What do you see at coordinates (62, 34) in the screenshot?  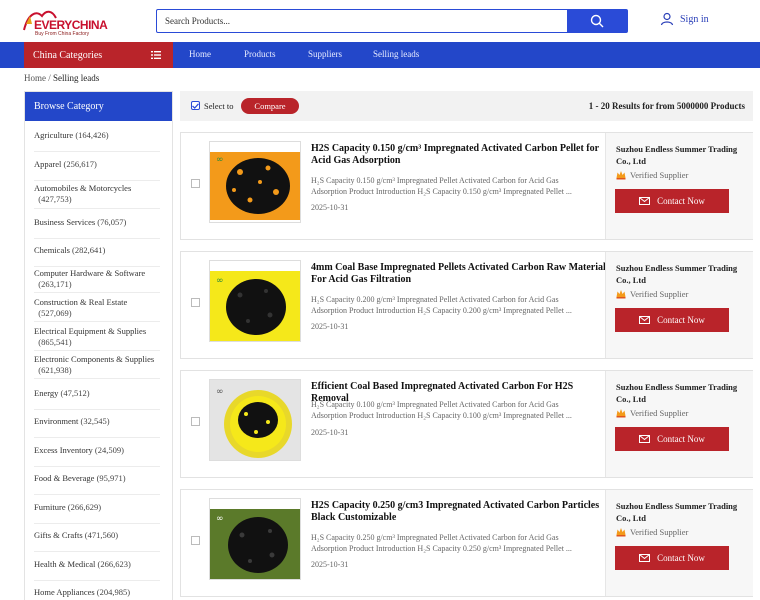 I see `logo-tagline: Buy From China Factory` at bounding box center [62, 34].